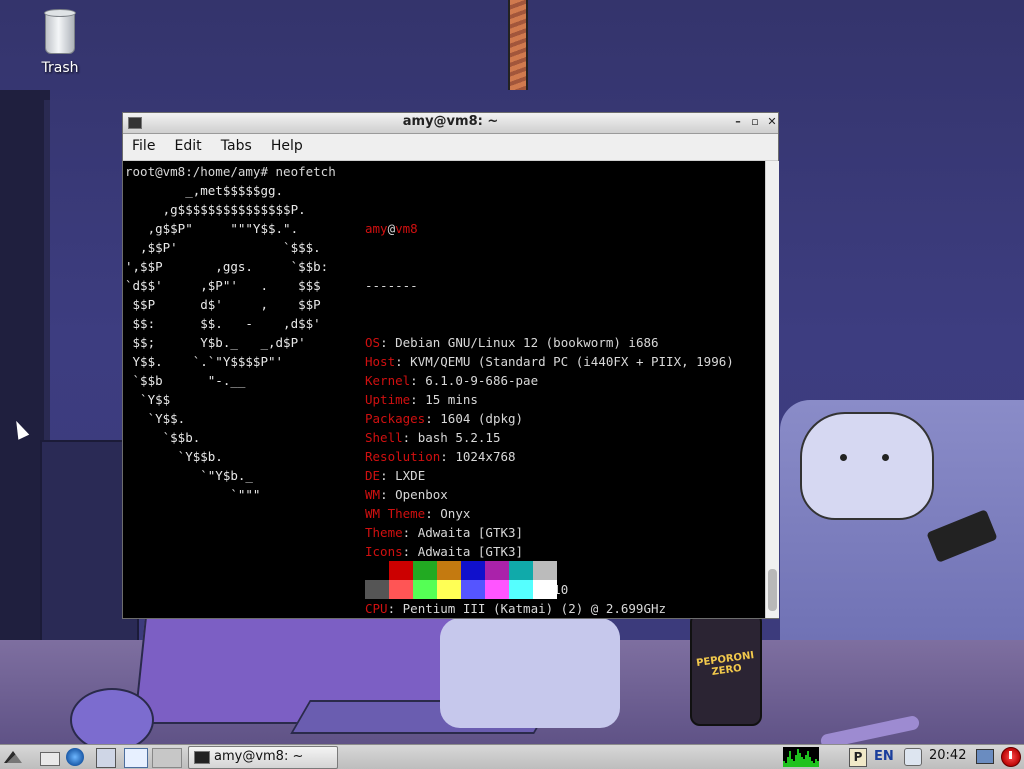  I want to click on info-row: CPU: Pentium III (Katmai) (2) @ 2.699GHz, so click(549, 608).